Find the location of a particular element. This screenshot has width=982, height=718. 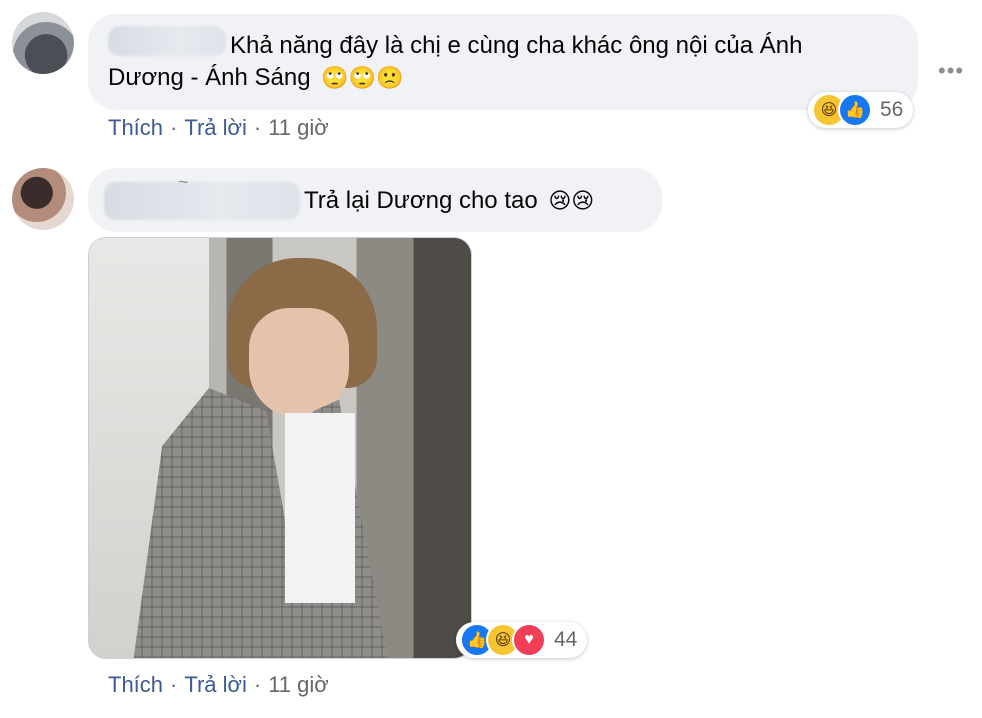

photo-person-shirt is located at coordinates (320, 508).